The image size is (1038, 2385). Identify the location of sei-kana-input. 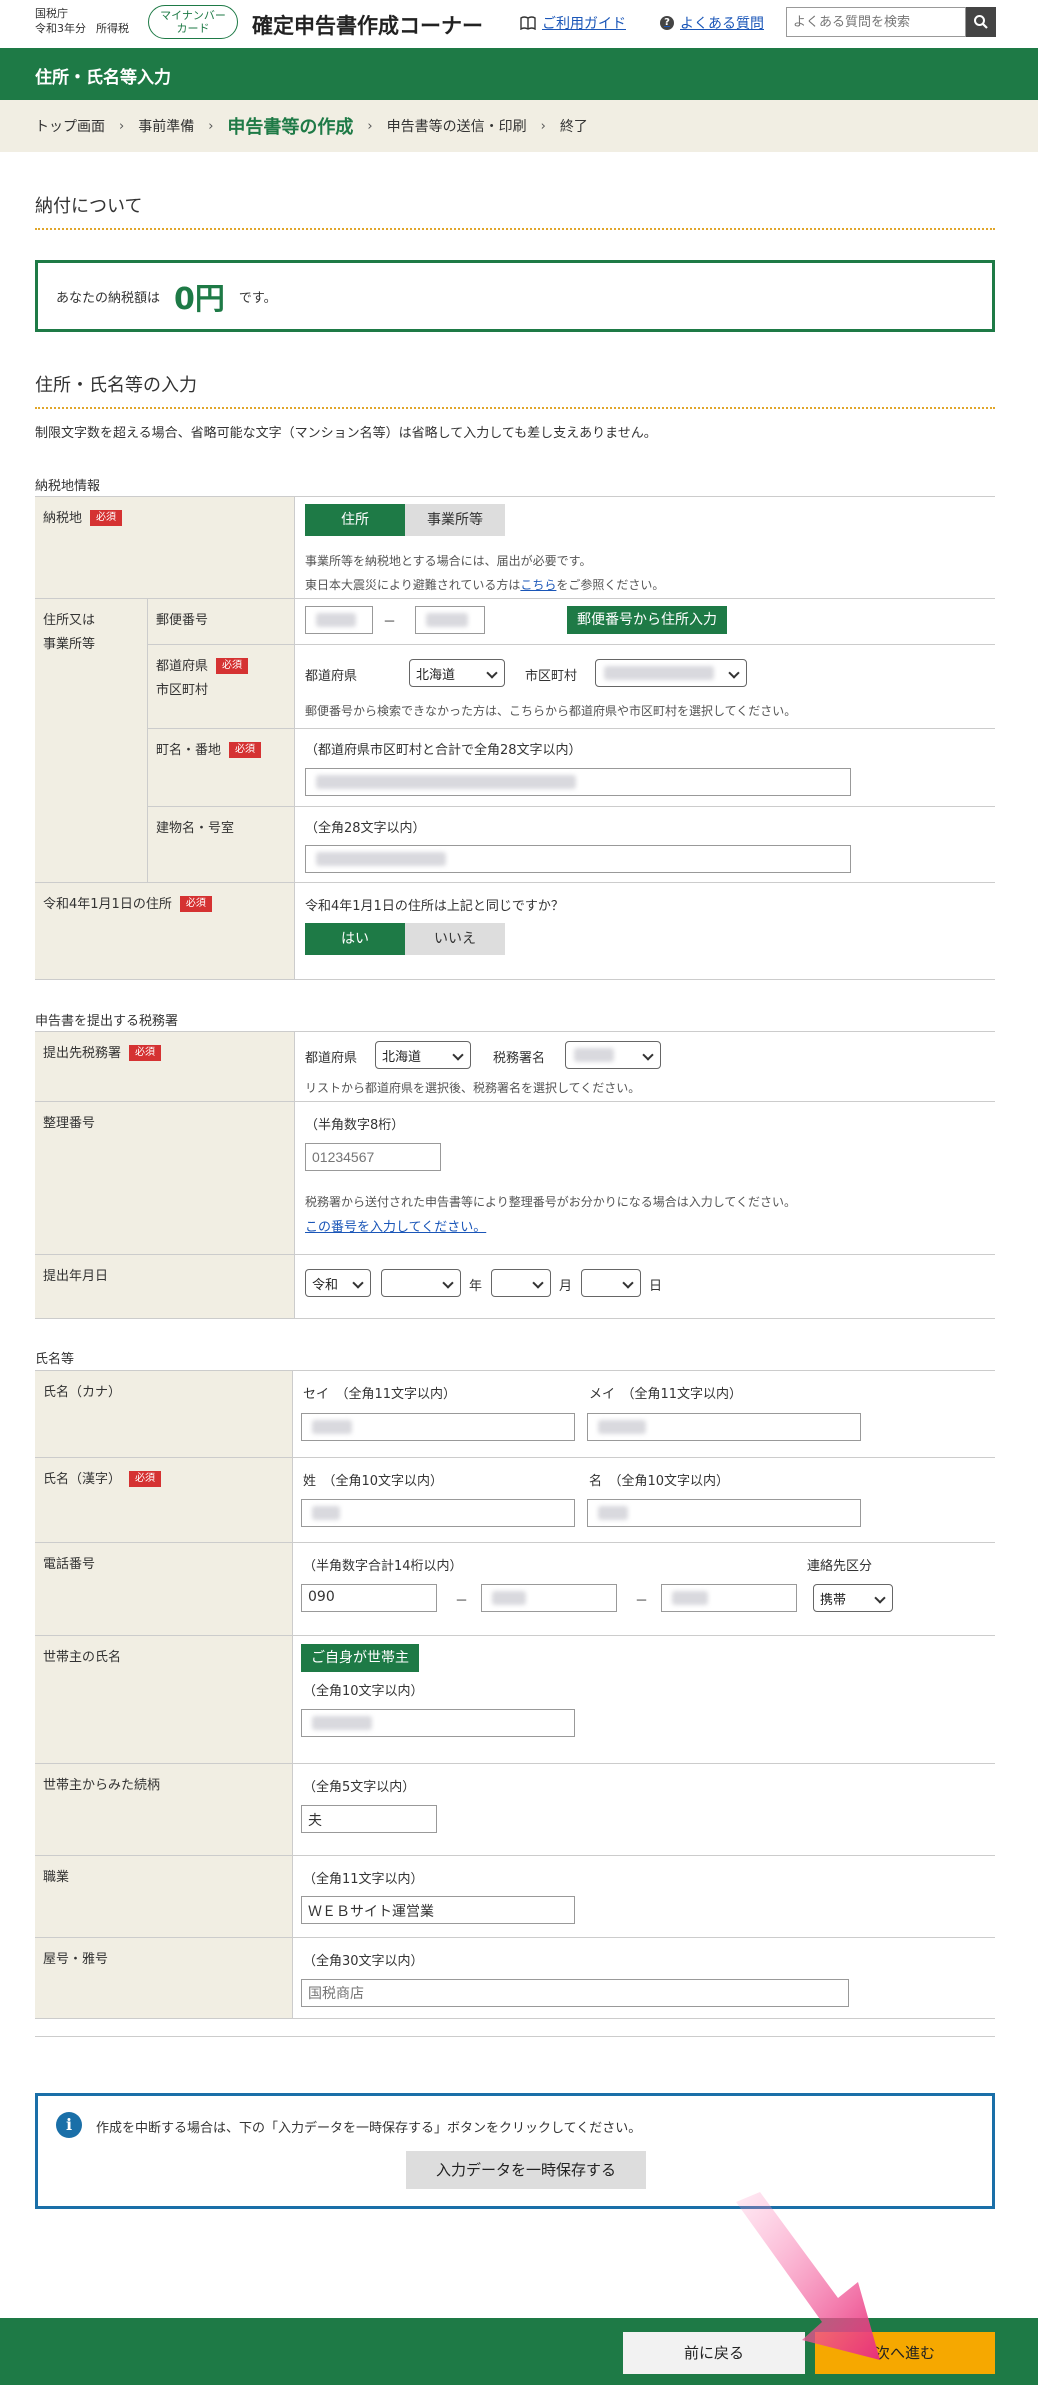
(438, 1427).